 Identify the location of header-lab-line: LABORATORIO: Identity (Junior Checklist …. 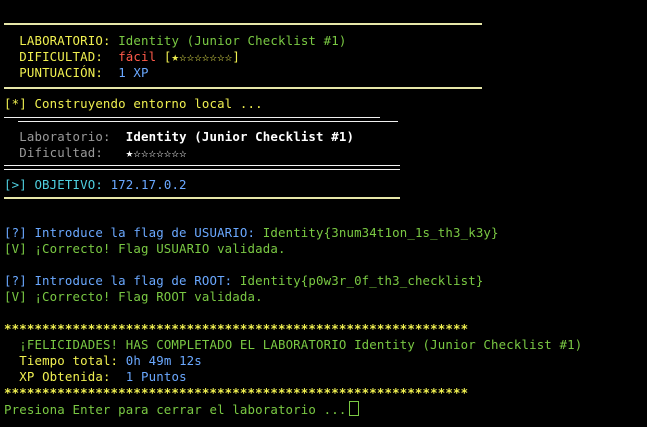
(175, 41).